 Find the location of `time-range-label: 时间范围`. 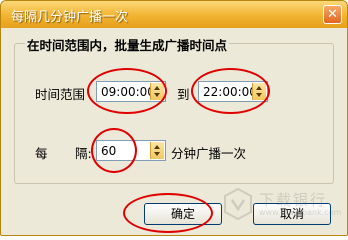

time-range-label: 时间范围 is located at coordinates (60, 94).